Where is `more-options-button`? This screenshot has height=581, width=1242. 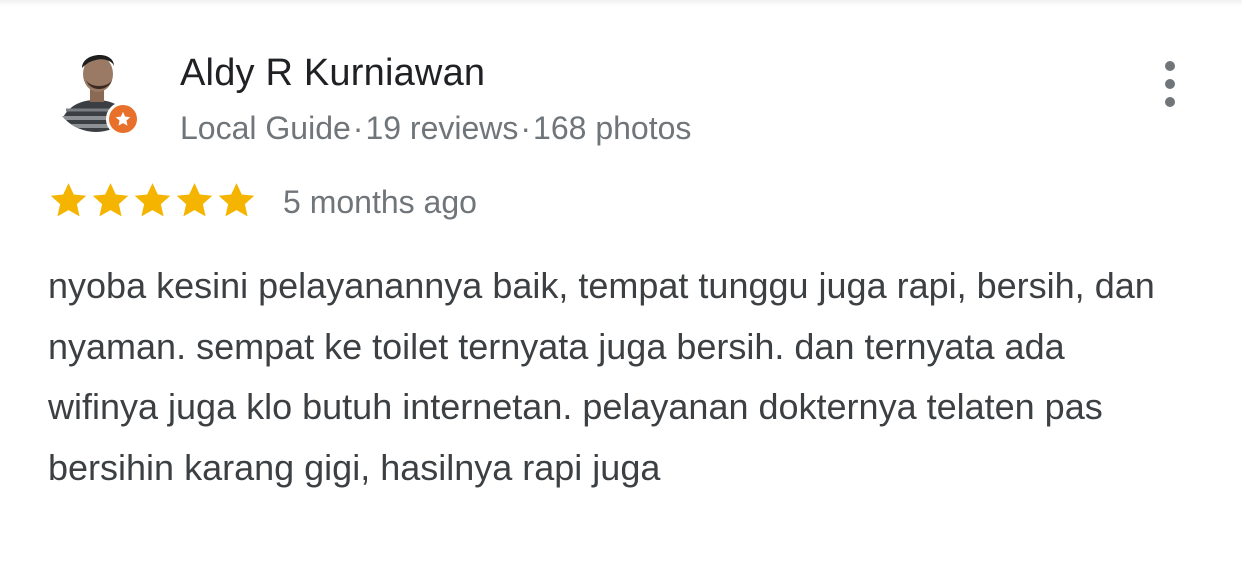 more-options-button is located at coordinates (1170, 84).